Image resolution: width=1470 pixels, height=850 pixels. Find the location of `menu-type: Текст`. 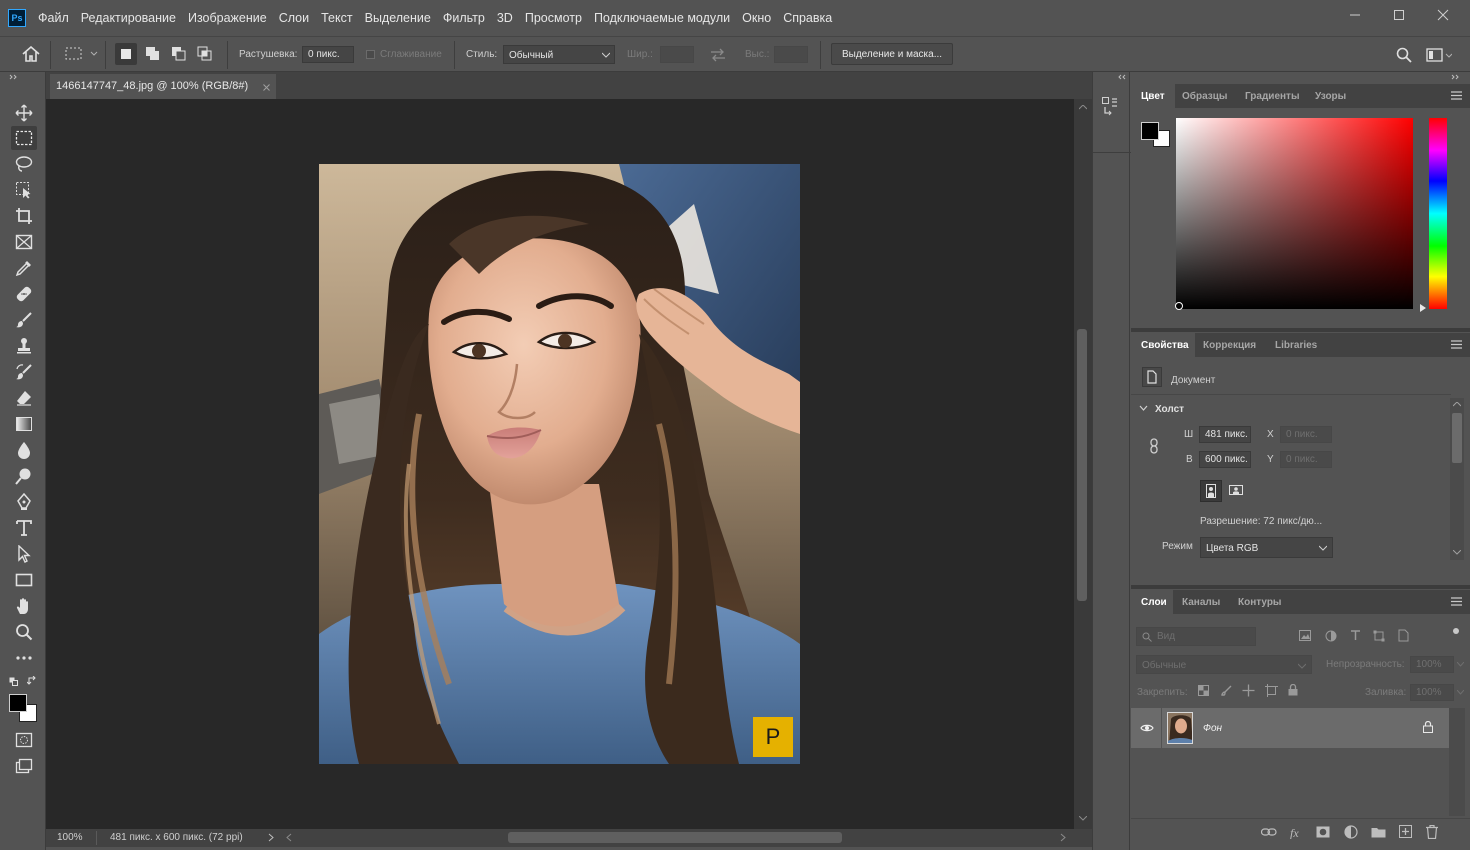

menu-type: Текст is located at coordinates (336, 18).